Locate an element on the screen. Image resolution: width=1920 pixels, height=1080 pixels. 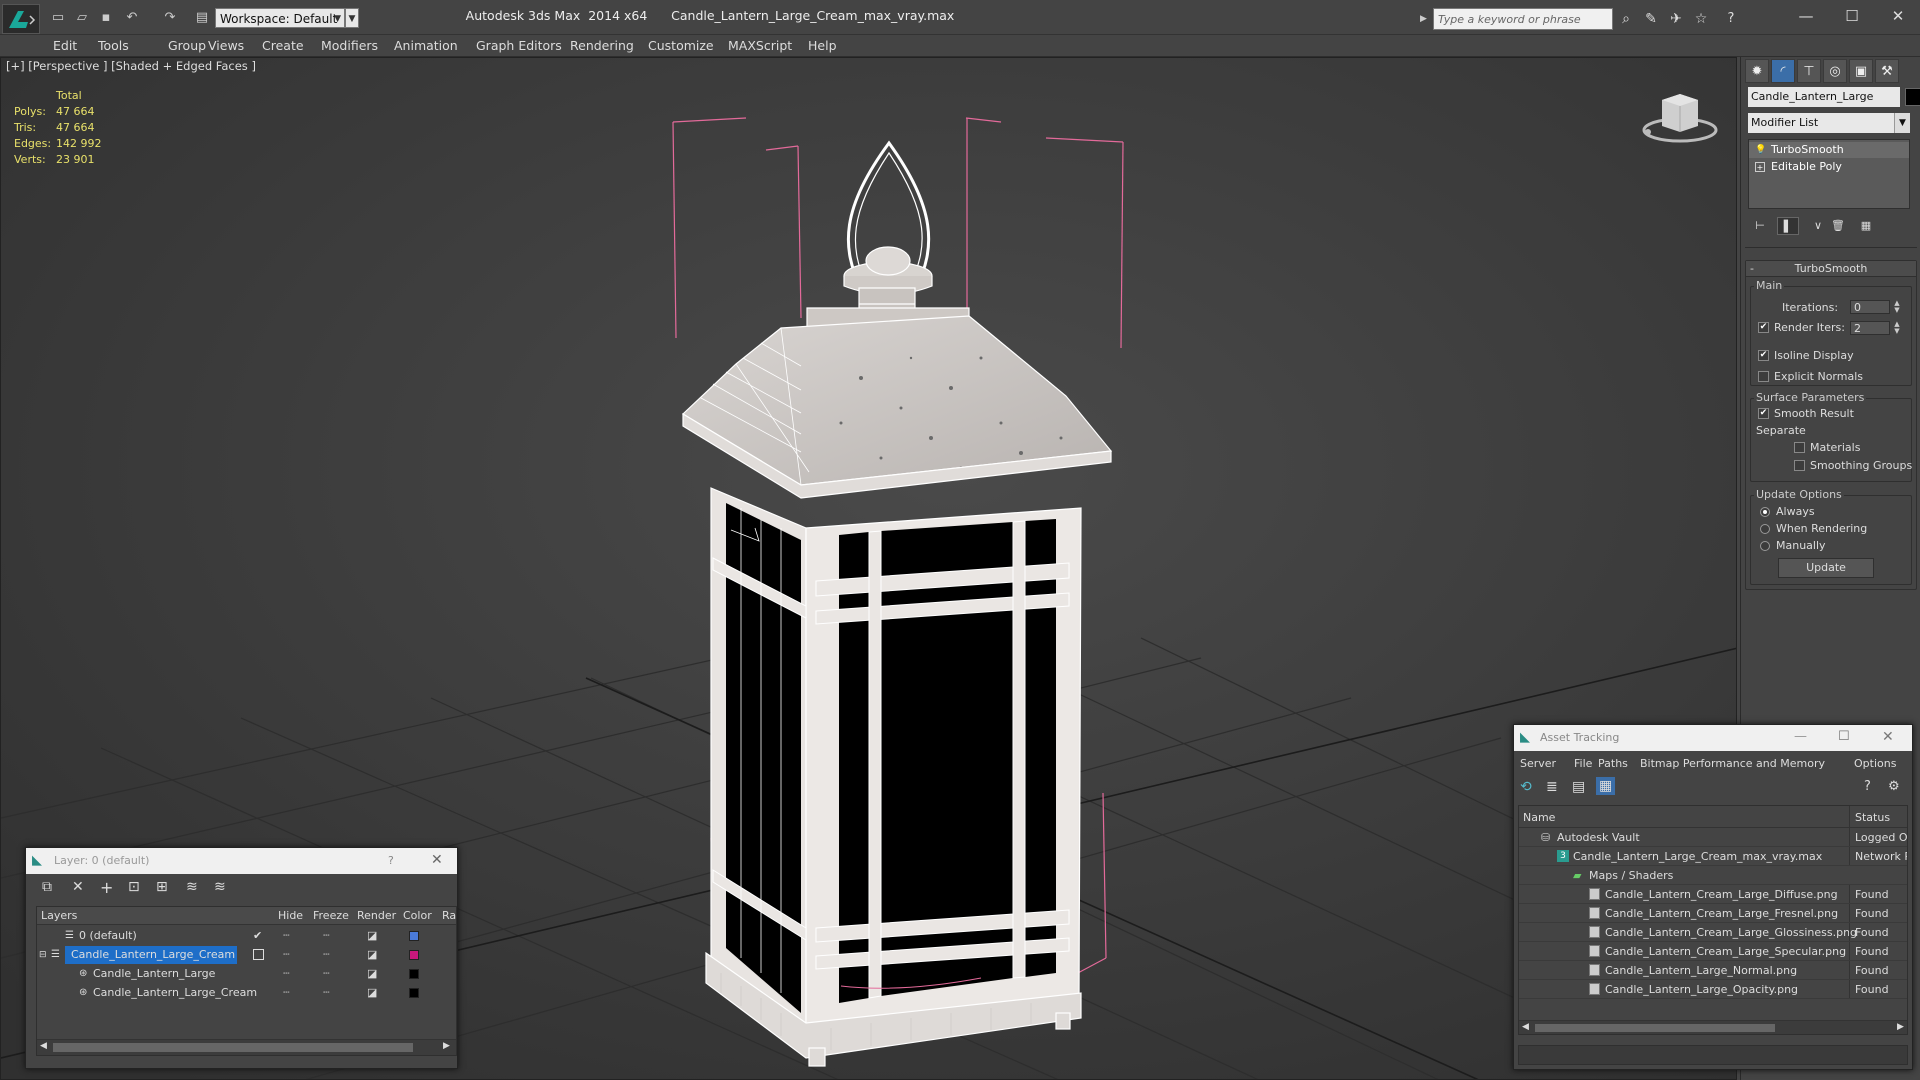
create-tab-sun-icon: ✹ is located at coordinates (1757, 71).